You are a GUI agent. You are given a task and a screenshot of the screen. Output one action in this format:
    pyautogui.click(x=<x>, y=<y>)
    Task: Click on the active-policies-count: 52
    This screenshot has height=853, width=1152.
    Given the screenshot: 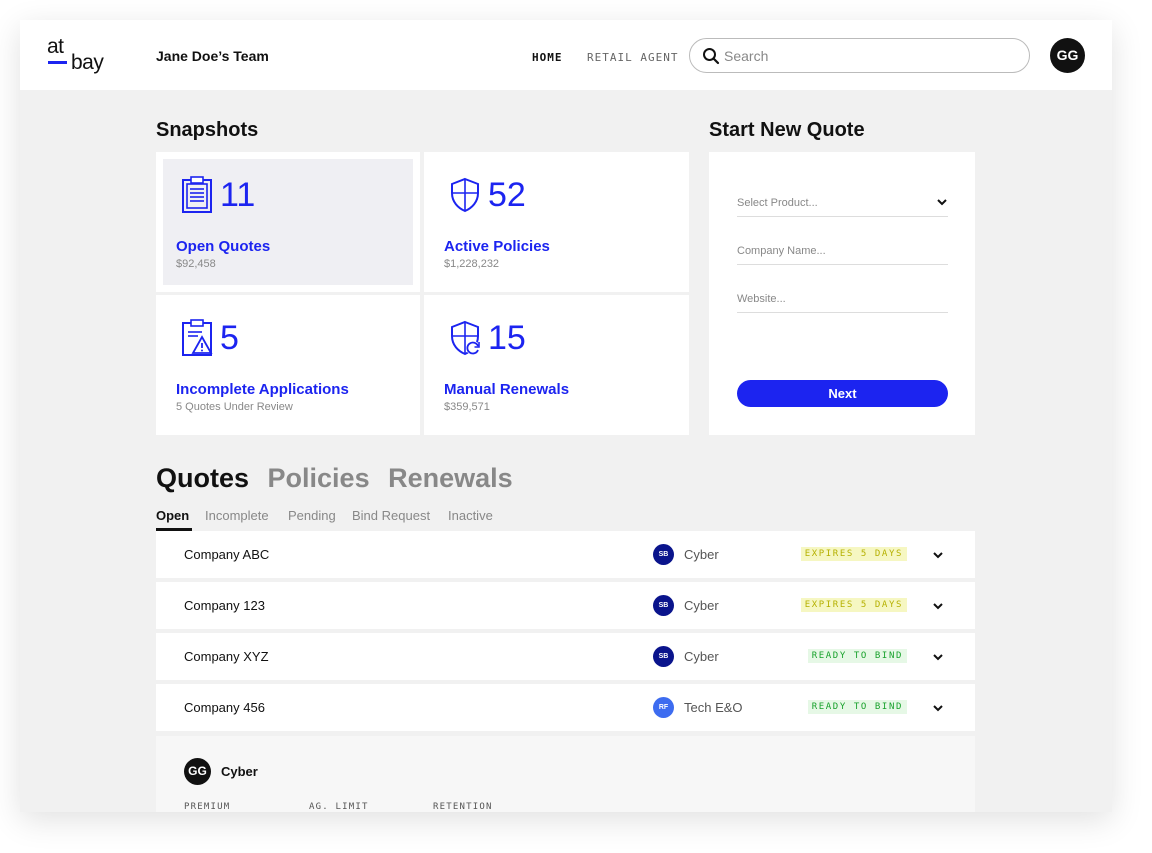 What is the action you would take?
    pyautogui.click(x=507, y=195)
    